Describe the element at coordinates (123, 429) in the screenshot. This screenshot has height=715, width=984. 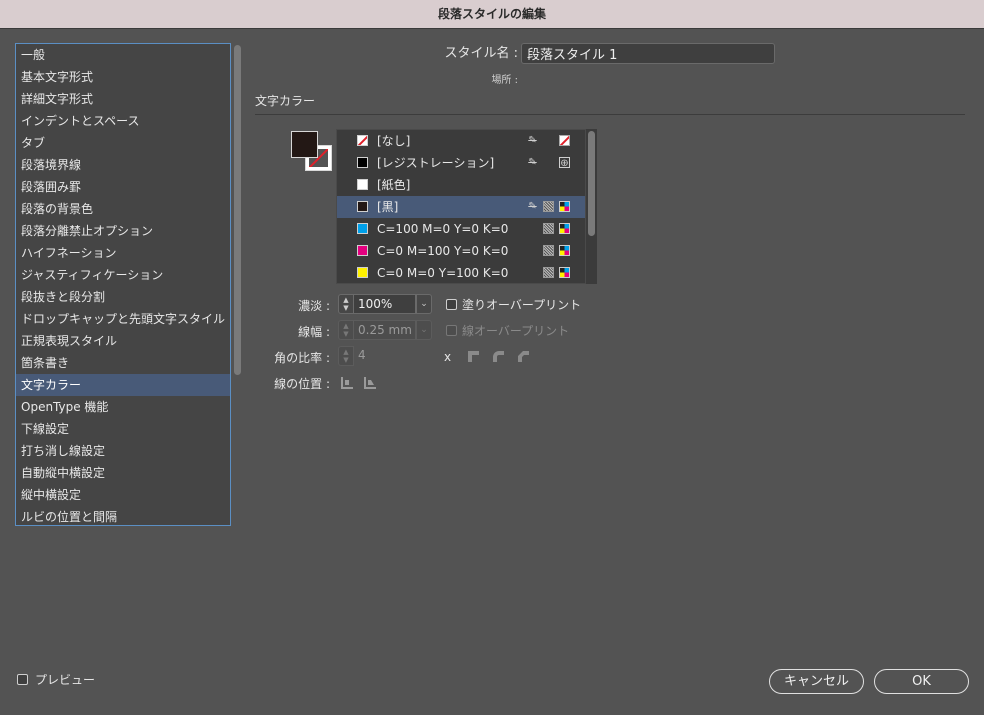
I see `sidebar-item: 下線設定` at that location.